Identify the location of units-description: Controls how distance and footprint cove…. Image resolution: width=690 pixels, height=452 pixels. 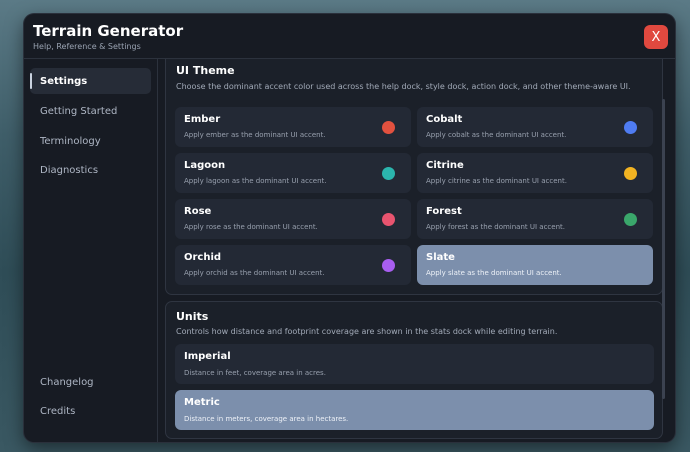
(367, 331).